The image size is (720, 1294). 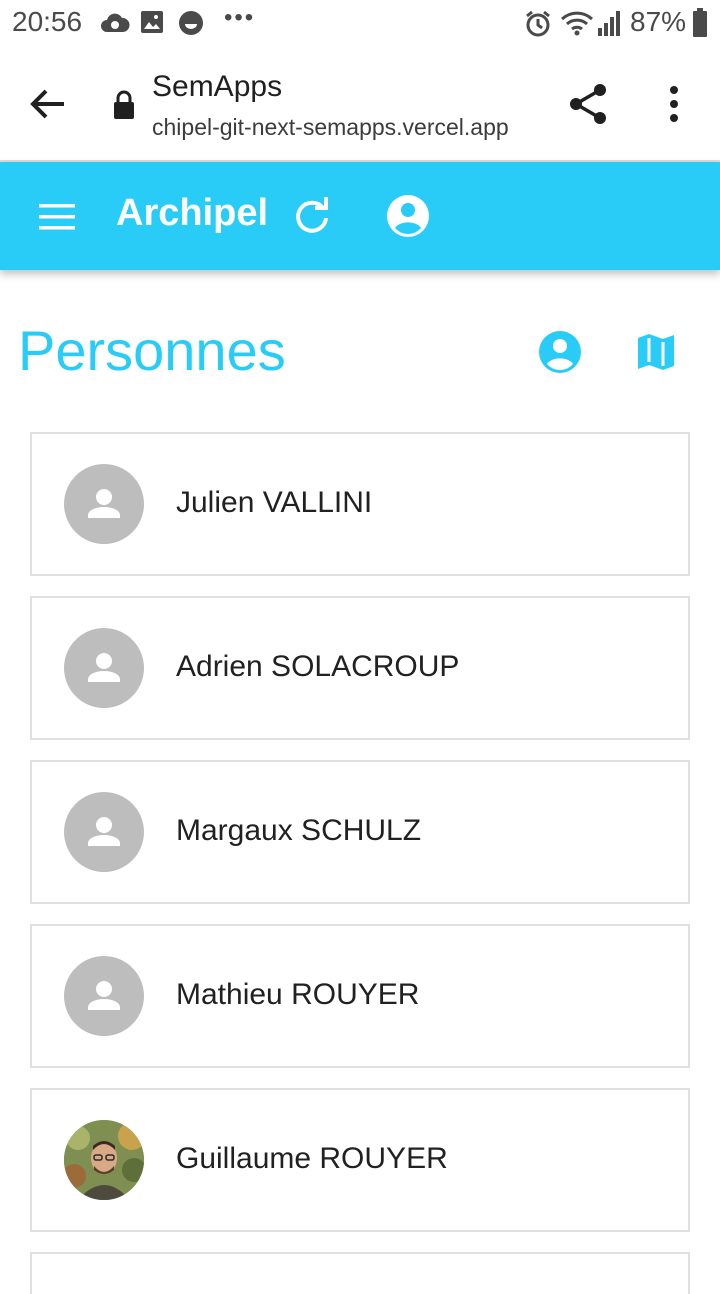 I want to click on cloud-sync-icon, so click(x=115, y=25).